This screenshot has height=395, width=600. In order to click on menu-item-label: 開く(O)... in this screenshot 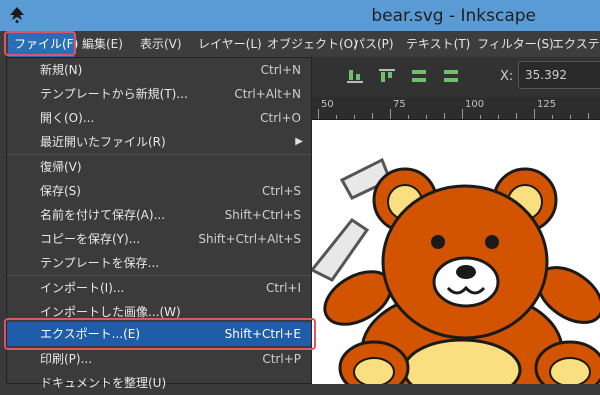, I will do `click(67, 118)`.